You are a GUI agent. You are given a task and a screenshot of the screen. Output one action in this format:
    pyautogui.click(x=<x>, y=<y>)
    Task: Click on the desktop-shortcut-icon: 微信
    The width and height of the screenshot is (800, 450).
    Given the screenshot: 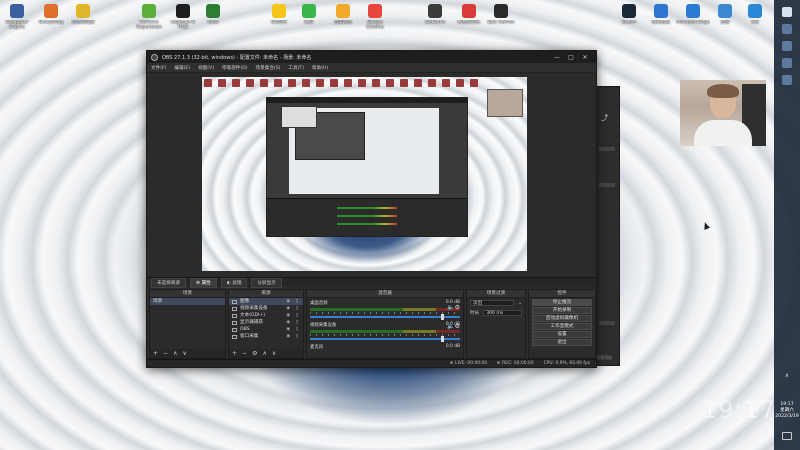 What is the action you would take?
    pyautogui.click(x=309, y=14)
    